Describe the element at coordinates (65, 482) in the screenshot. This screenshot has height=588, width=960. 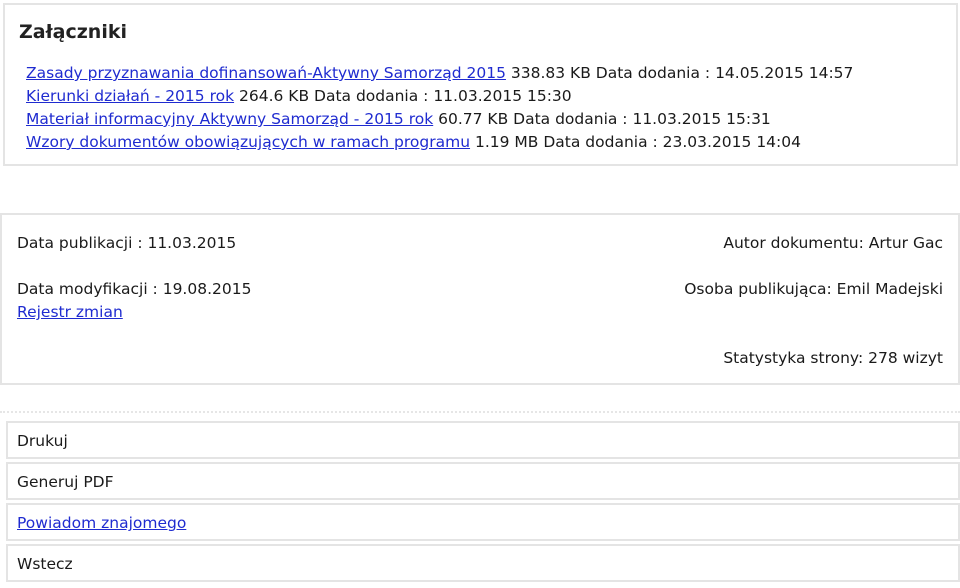
I see `generate-pdf-label: Generuj PDF` at that location.